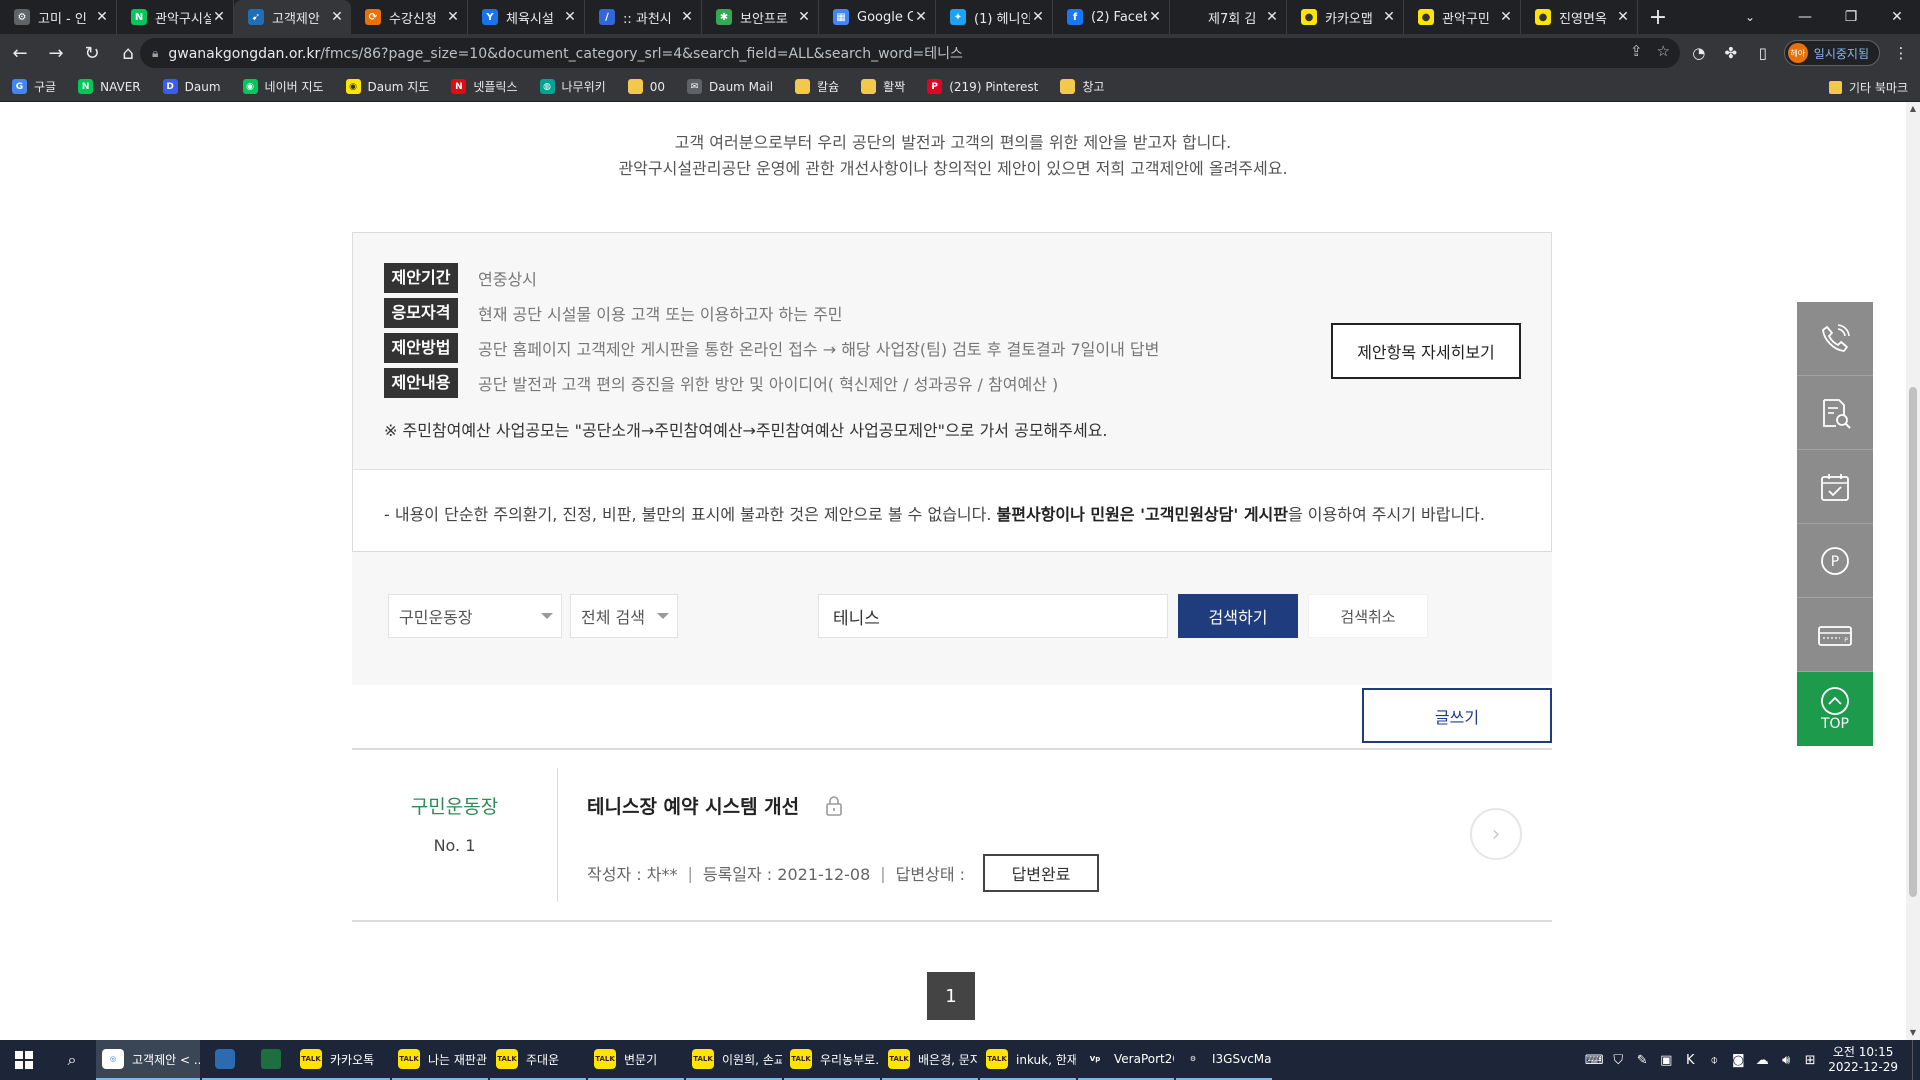 Image resolution: width=1920 pixels, height=1080 pixels. I want to click on scroll-down-icon: ▼, so click(1913, 1033).